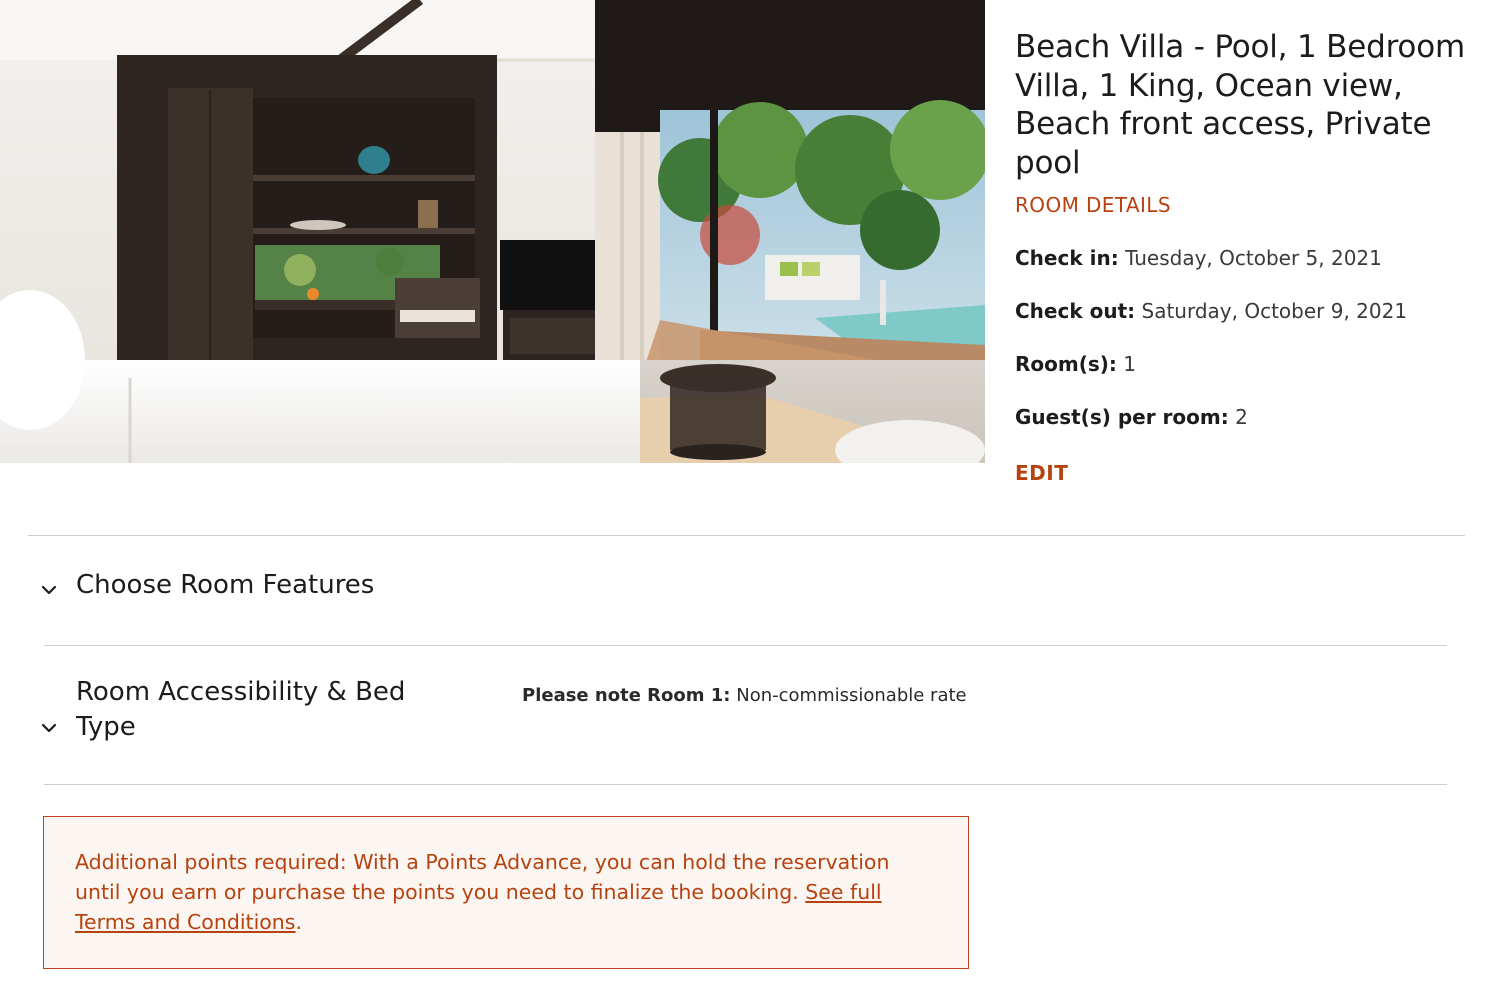 Image resolution: width=1500 pixels, height=1003 pixels. What do you see at coordinates (1075, 311) in the screenshot?
I see `check-out-label: Check out:` at bounding box center [1075, 311].